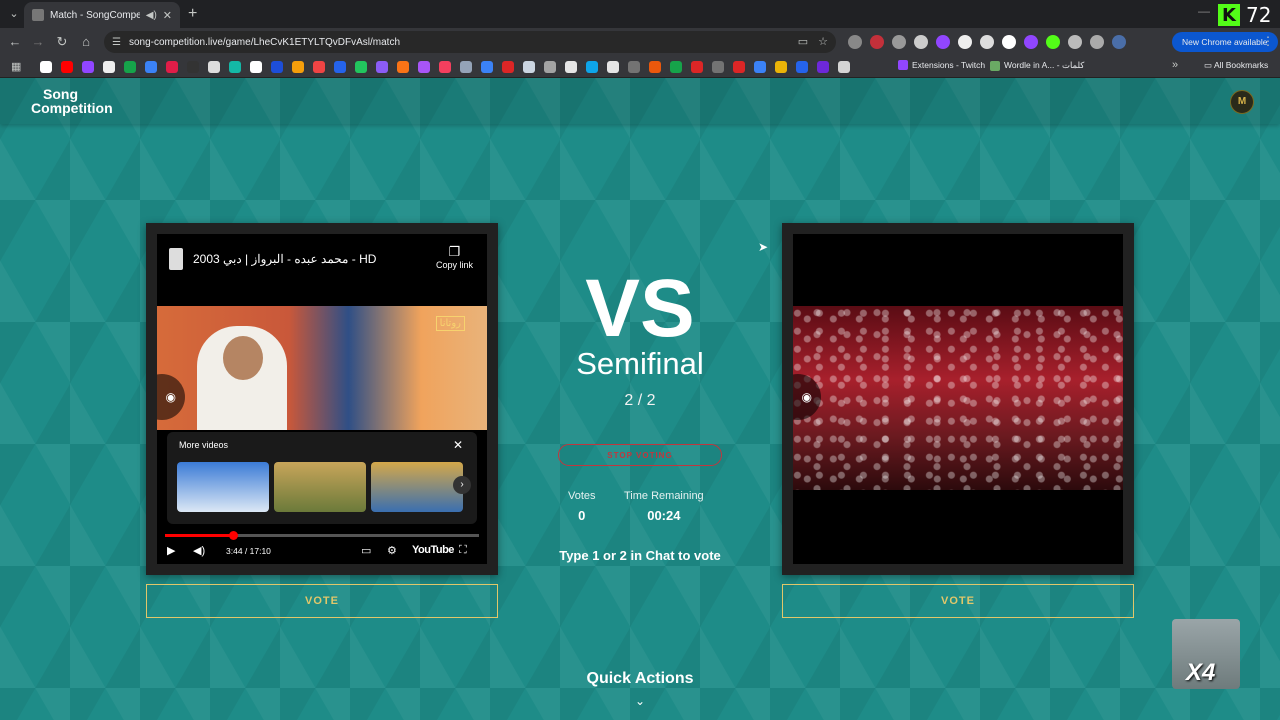  What do you see at coordinates (171, 550) in the screenshot?
I see `play-icon: ▶` at bounding box center [171, 550].